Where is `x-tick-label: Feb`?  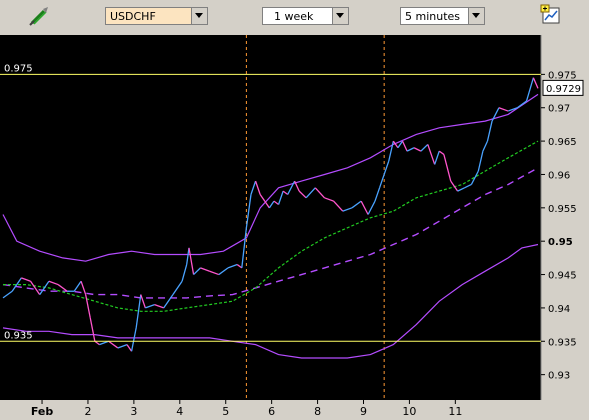
x-tick-label: Feb is located at coordinates (42, 411).